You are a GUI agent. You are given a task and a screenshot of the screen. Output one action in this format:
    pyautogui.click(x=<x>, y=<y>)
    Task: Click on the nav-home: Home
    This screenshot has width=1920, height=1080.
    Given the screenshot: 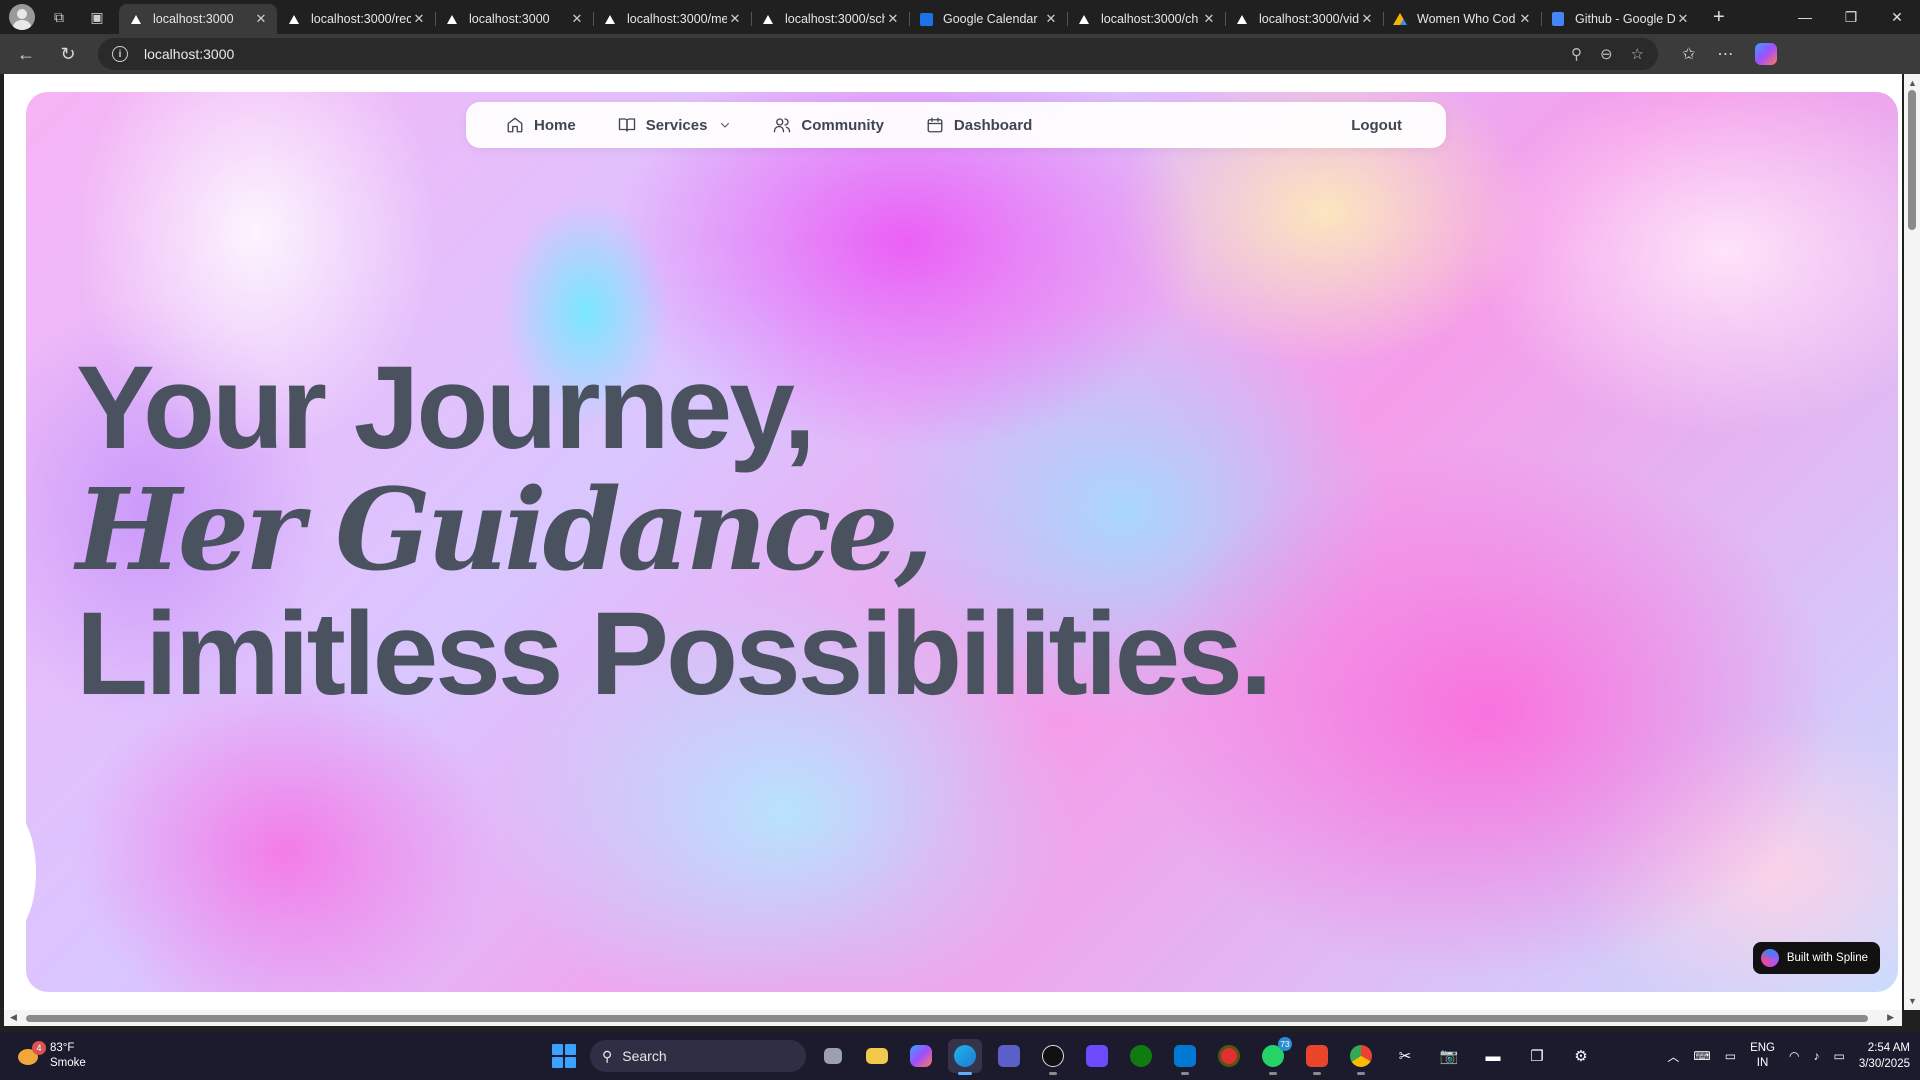 What is the action you would take?
    pyautogui.click(x=541, y=125)
    